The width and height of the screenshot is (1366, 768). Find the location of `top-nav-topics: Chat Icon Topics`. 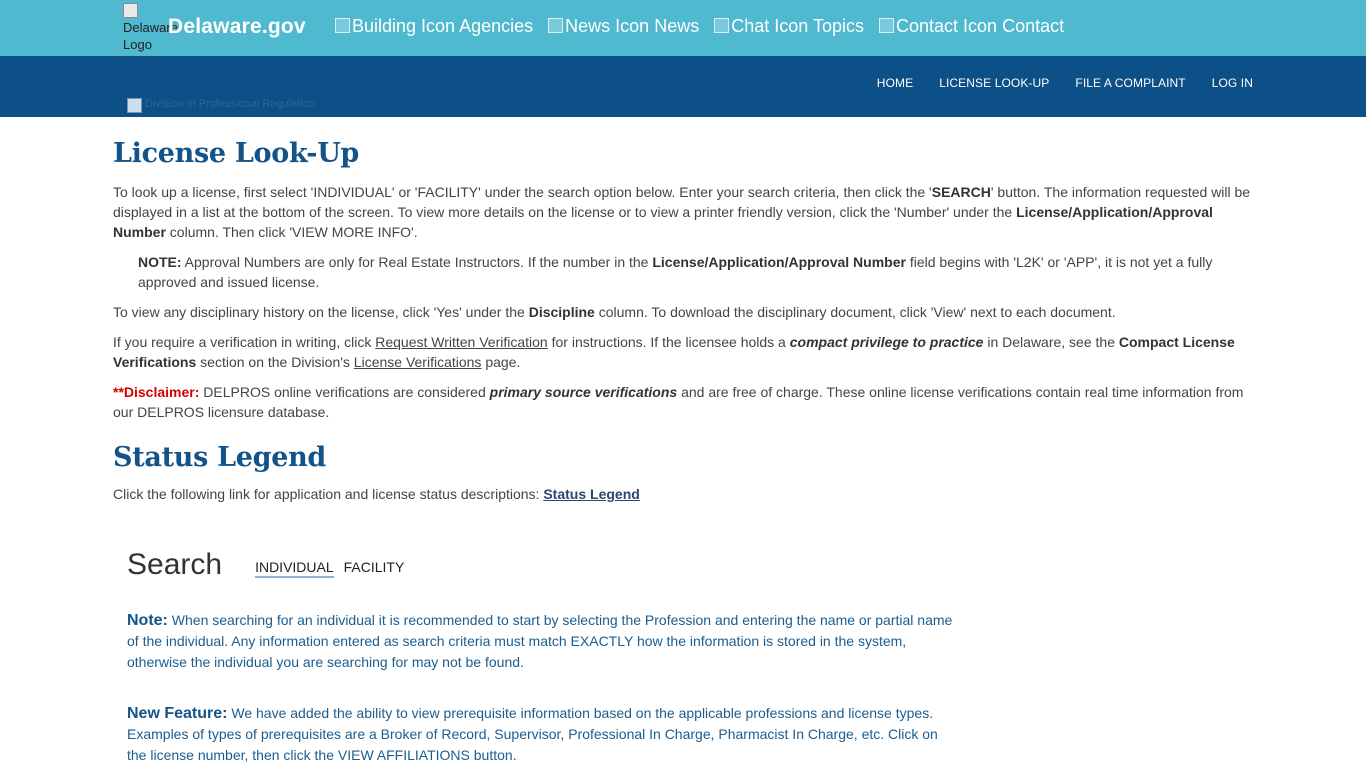

top-nav-topics: Chat Icon Topics is located at coordinates (789, 26).